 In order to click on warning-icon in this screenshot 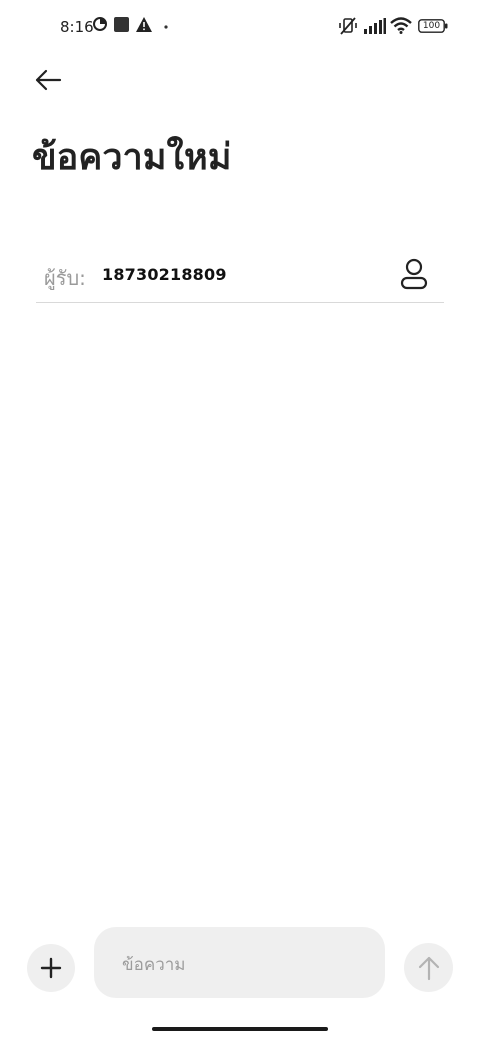, I will do `click(144, 24)`.